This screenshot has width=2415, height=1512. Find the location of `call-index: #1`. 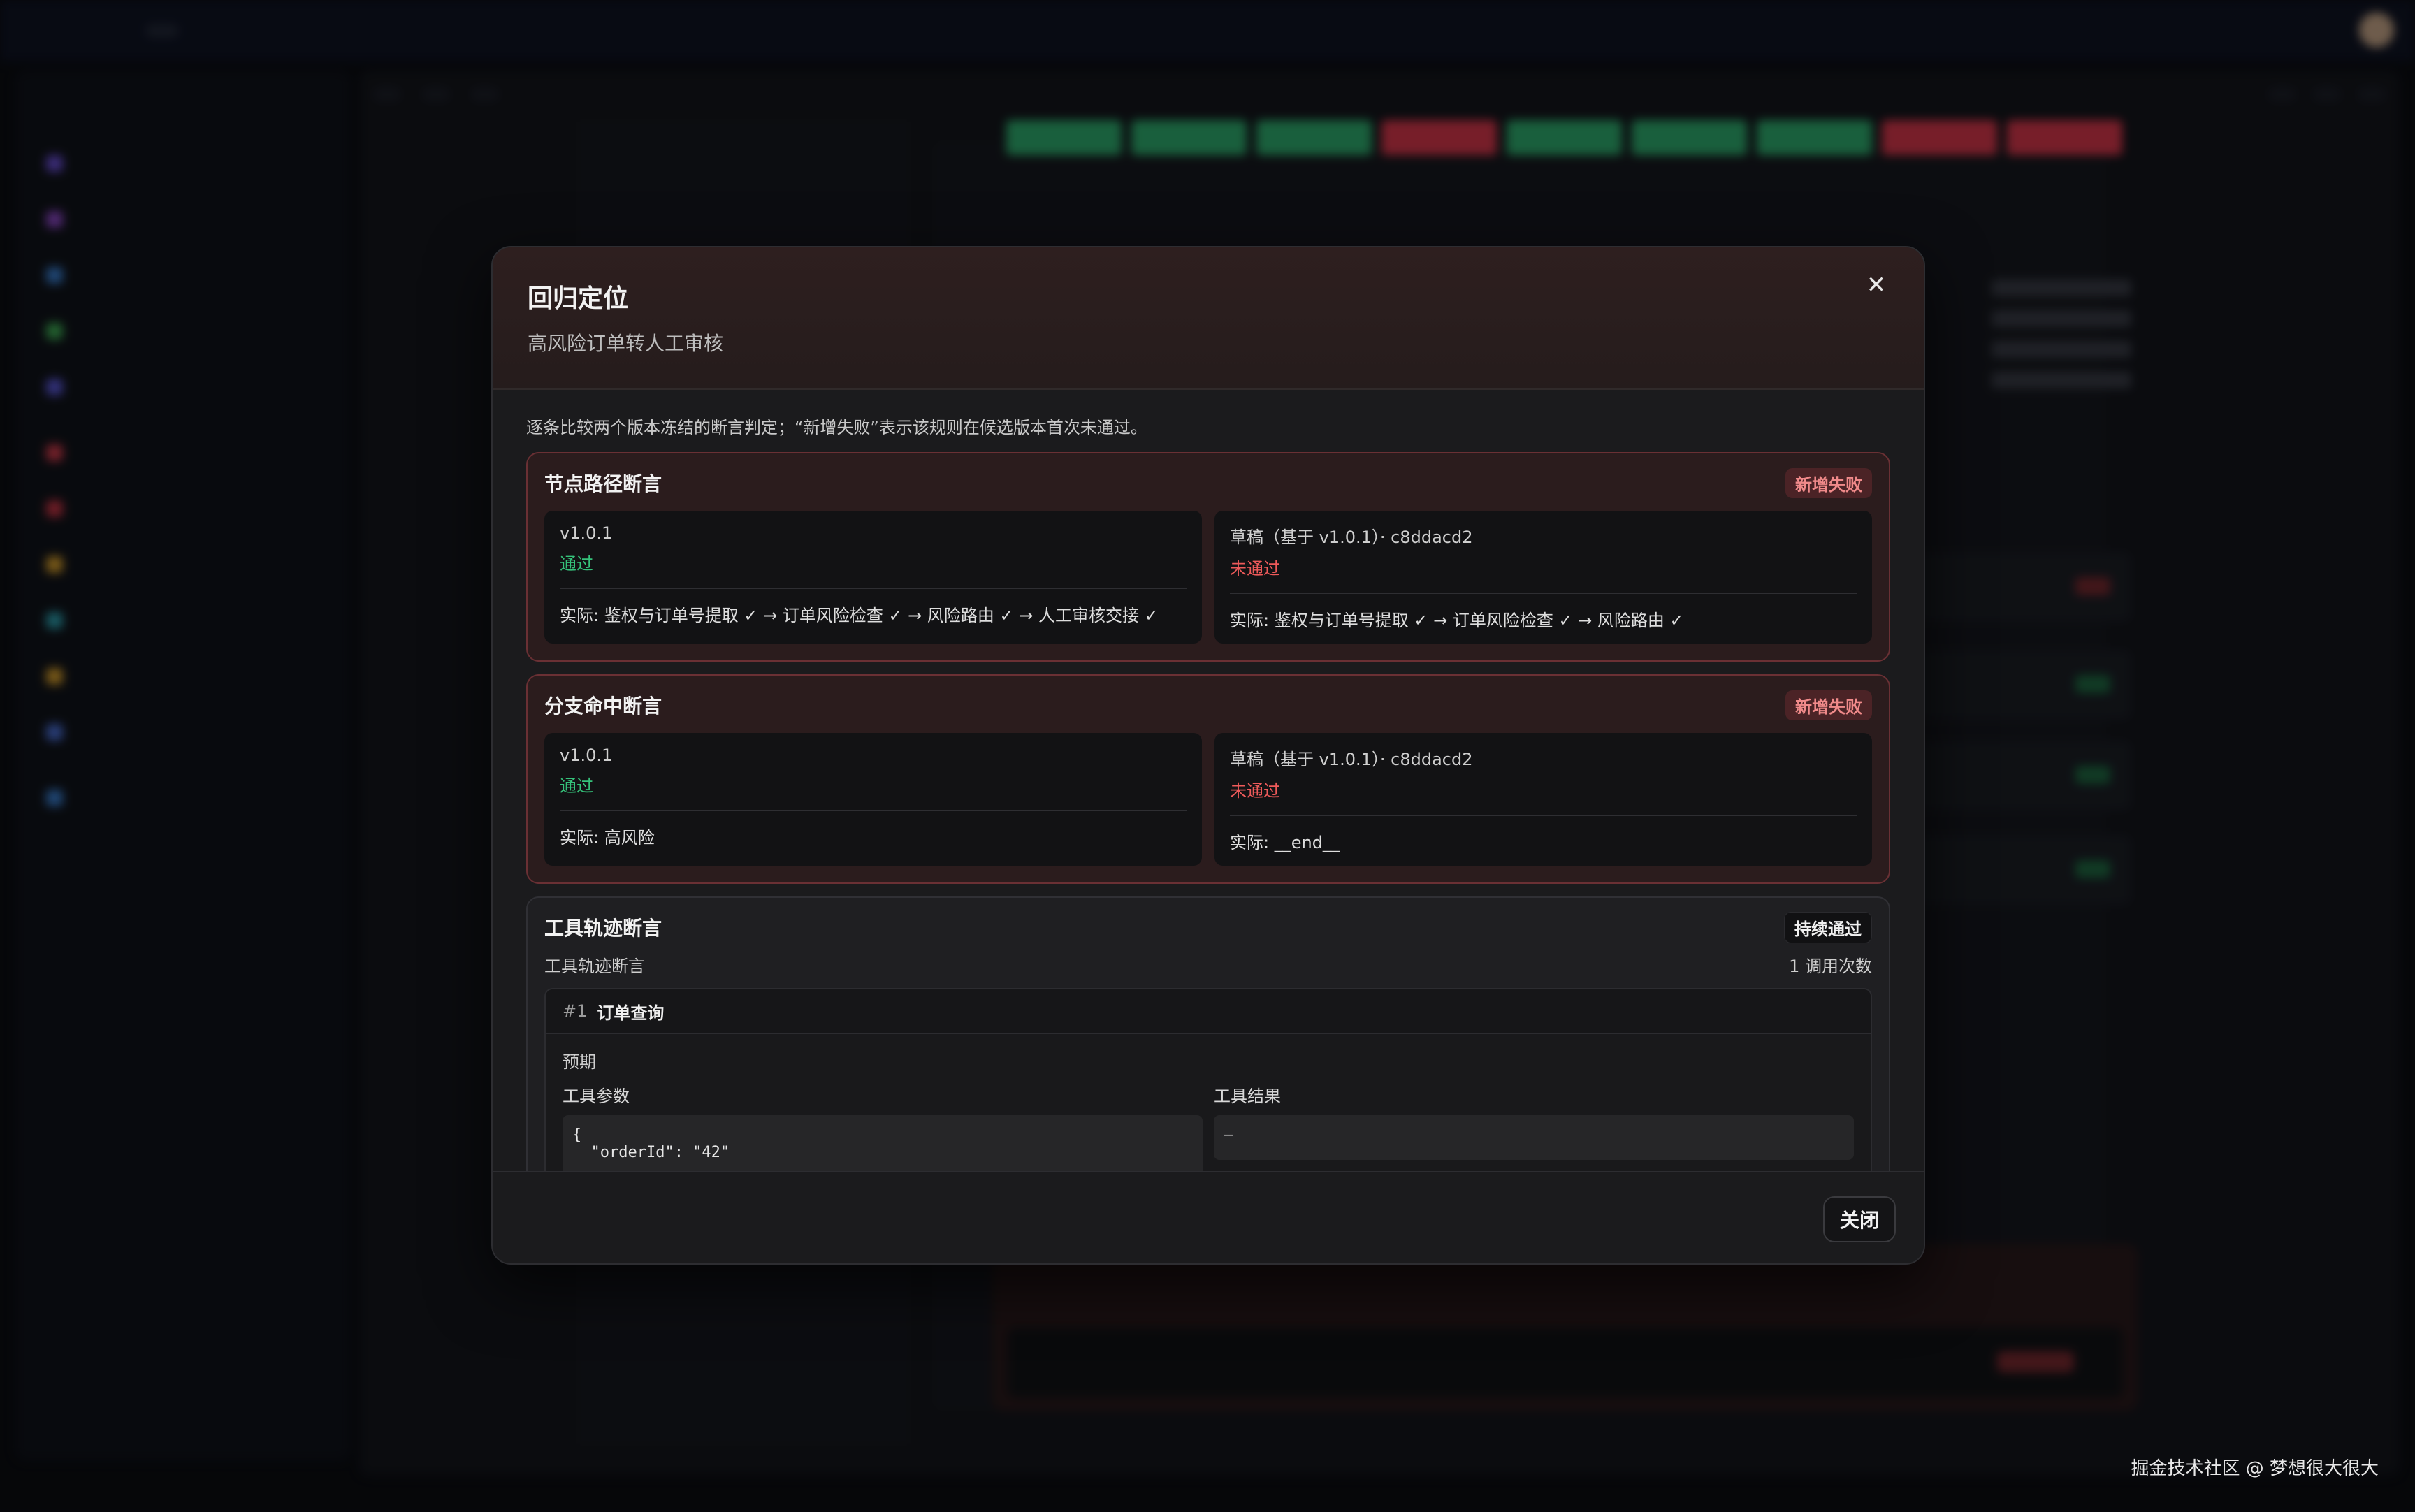

call-index: #1 is located at coordinates (575, 1011).